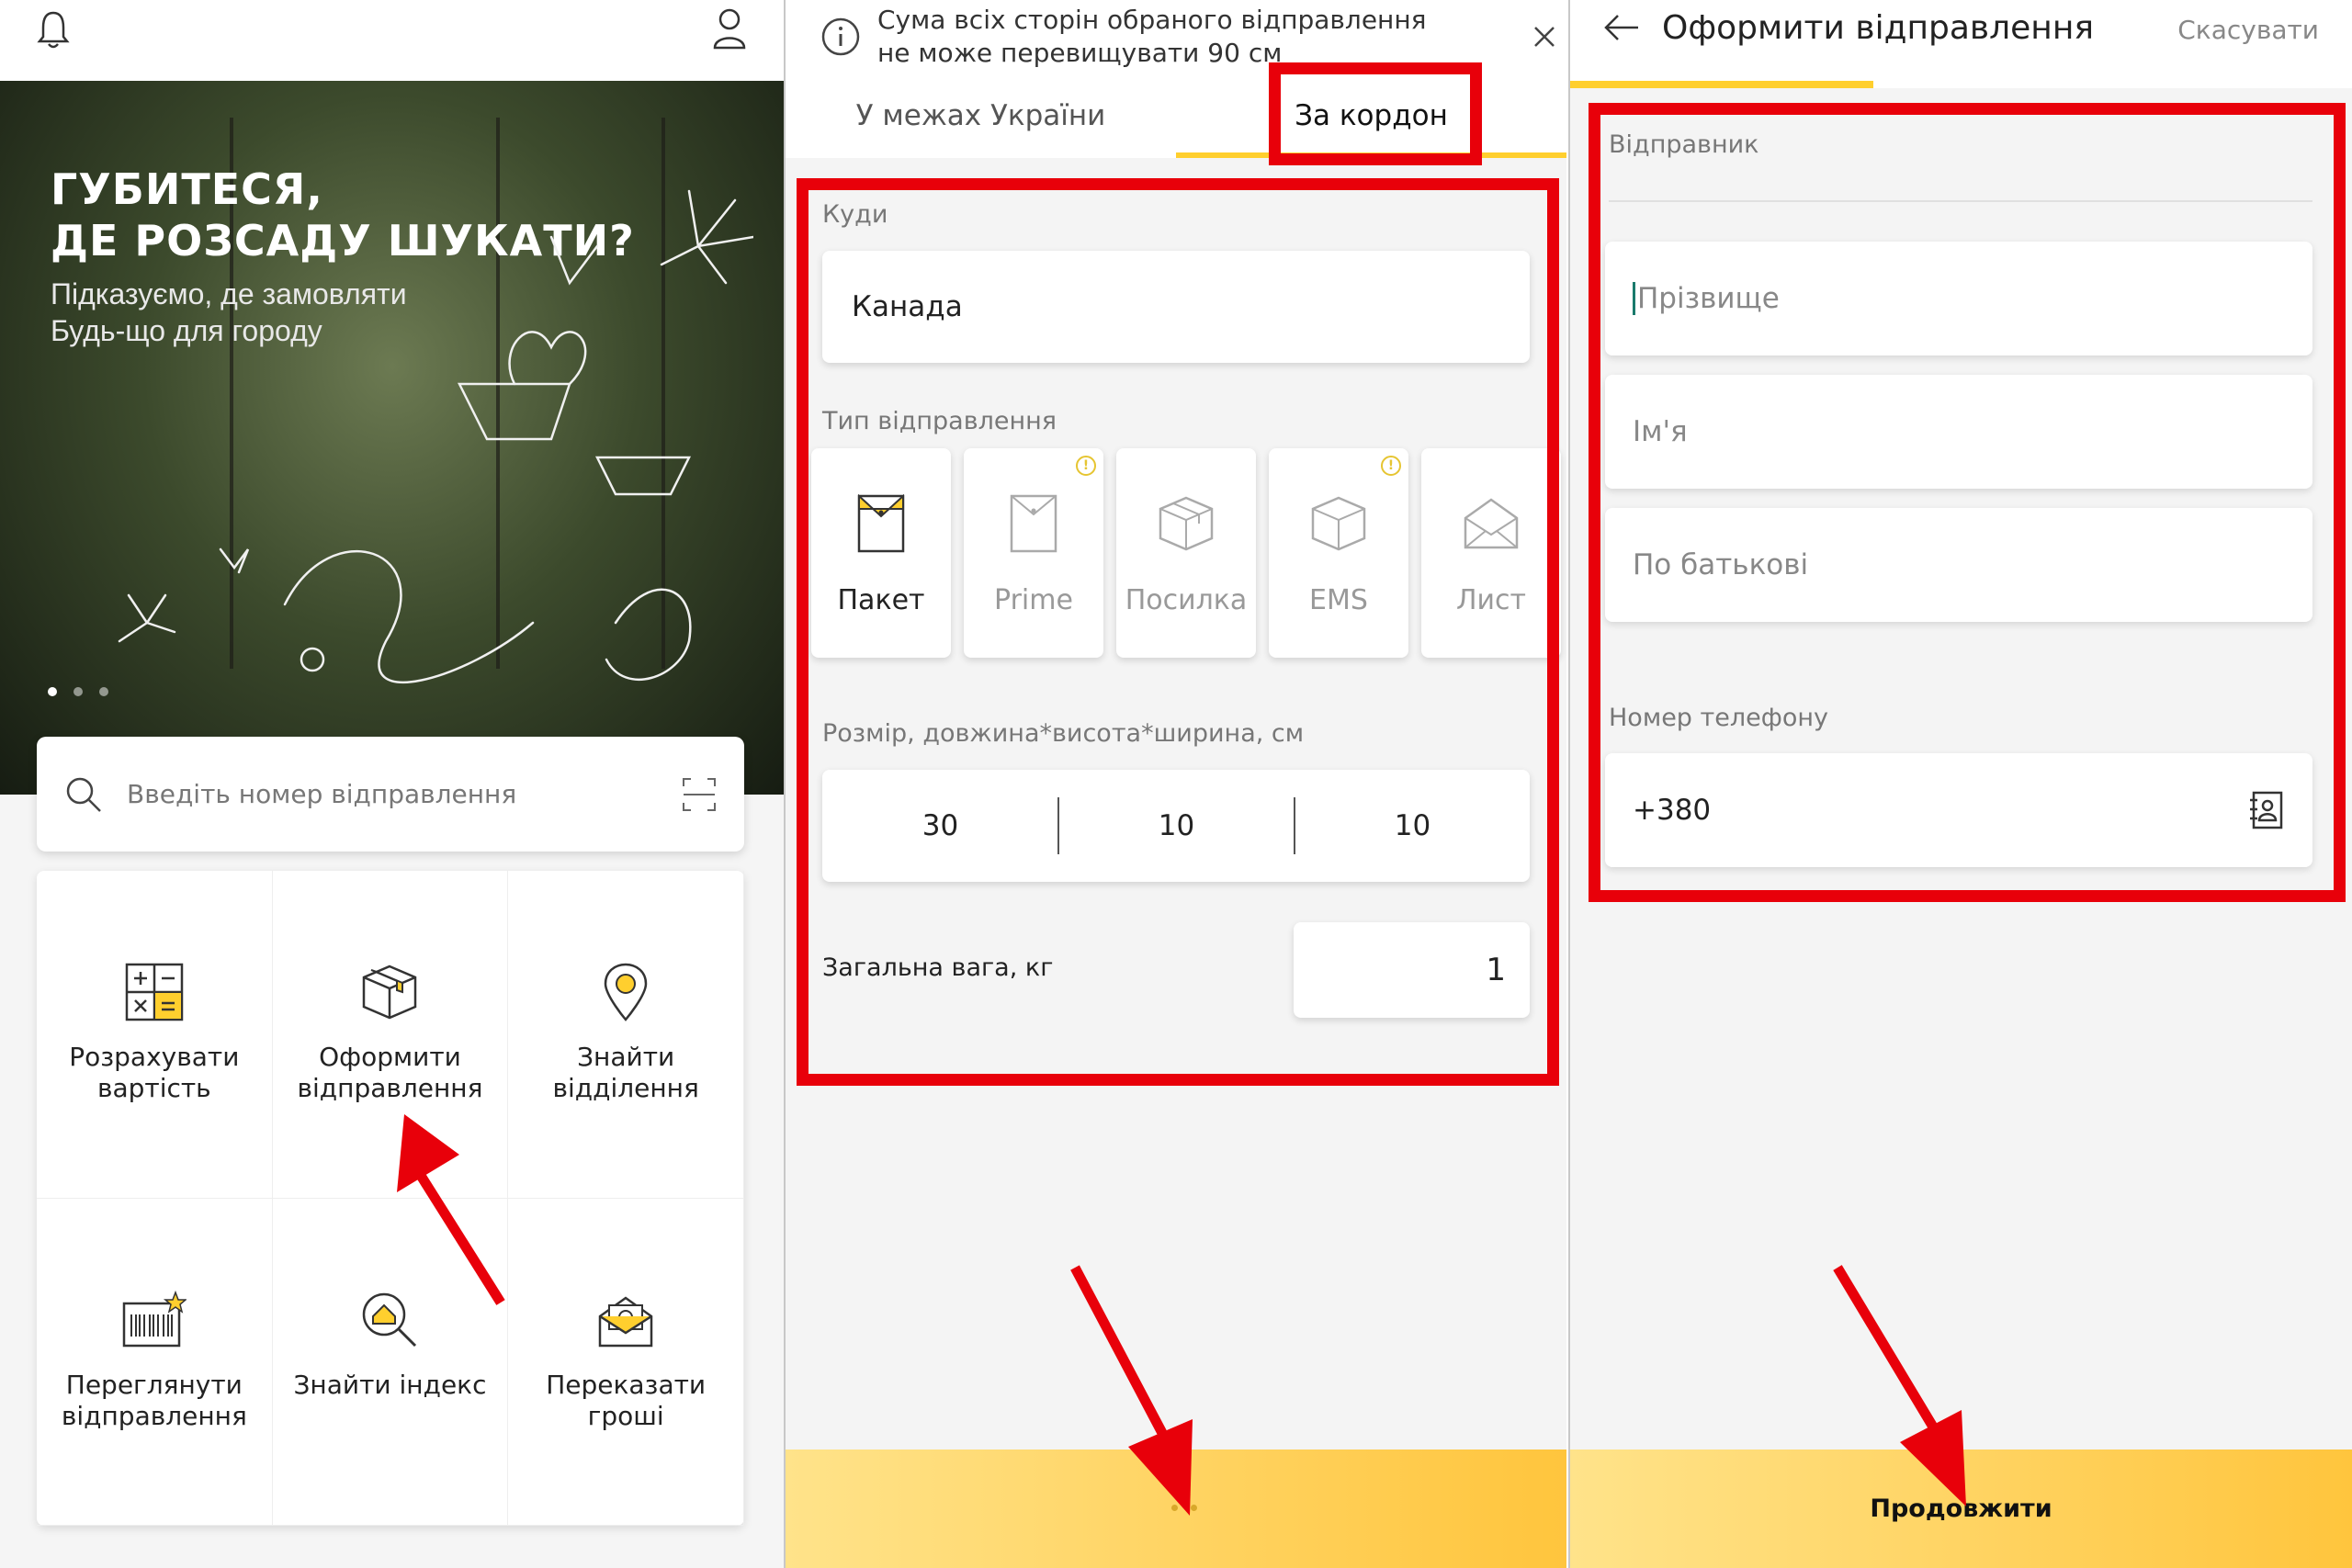  What do you see at coordinates (1184, 1508) in the screenshot?
I see `loading-dots` at bounding box center [1184, 1508].